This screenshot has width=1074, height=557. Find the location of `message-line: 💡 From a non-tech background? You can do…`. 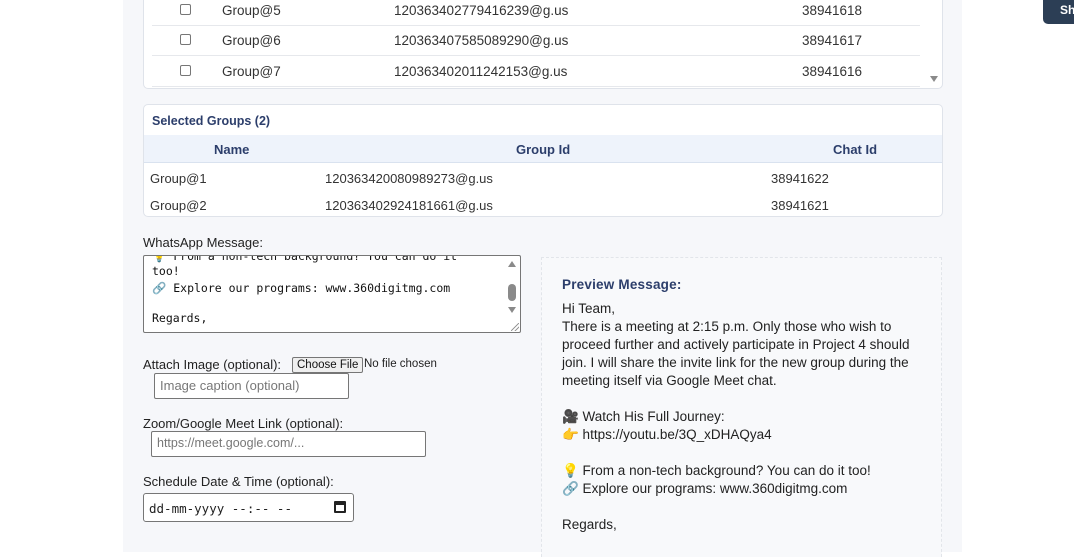

message-line: 💡 From a non-tech background? You can do… is located at coordinates (305, 259).